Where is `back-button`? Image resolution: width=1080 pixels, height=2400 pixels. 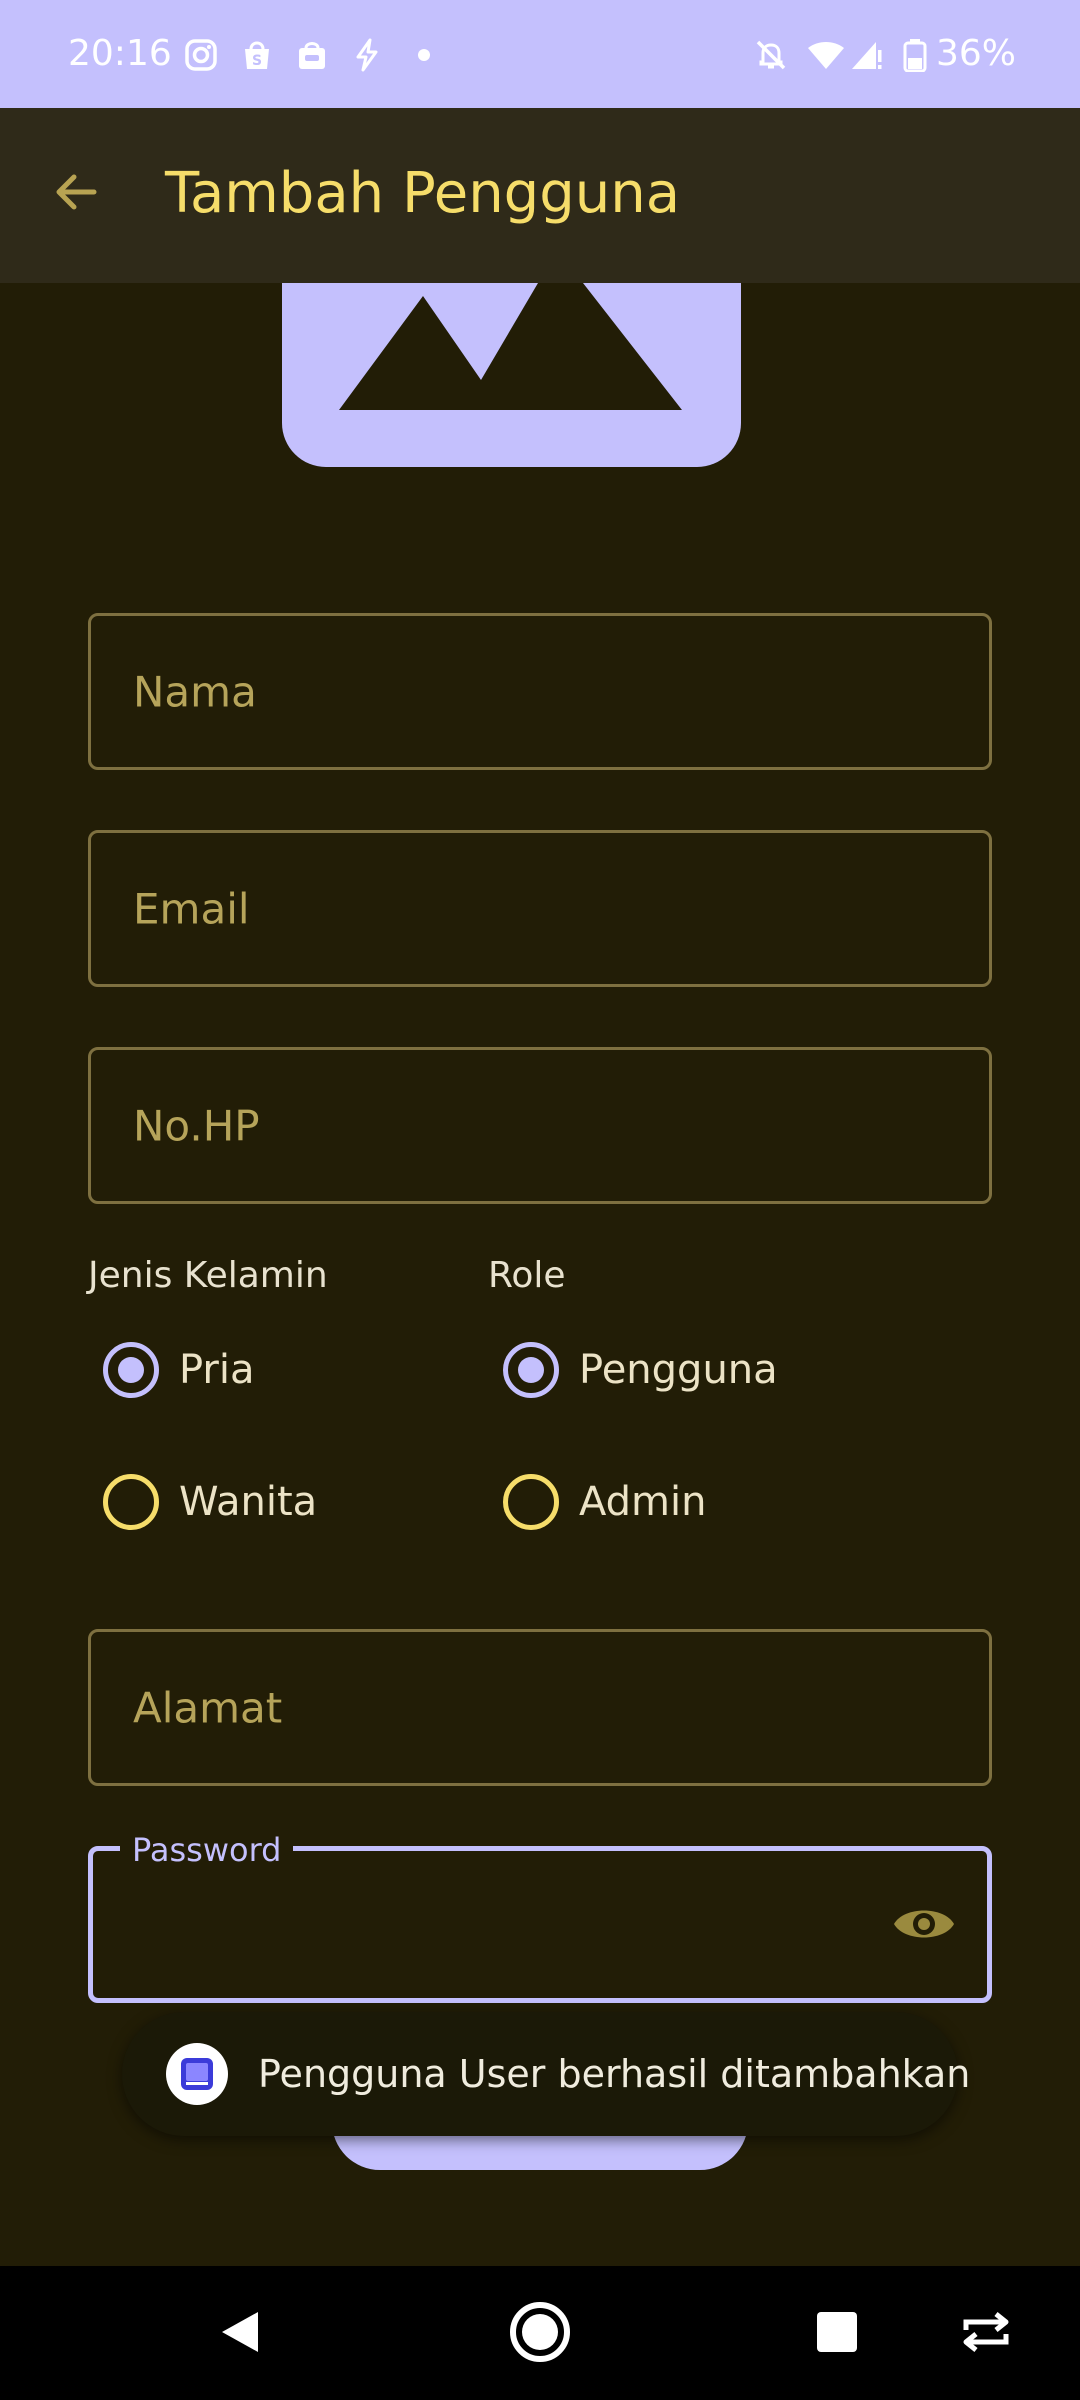 back-button is located at coordinates (76, 194).